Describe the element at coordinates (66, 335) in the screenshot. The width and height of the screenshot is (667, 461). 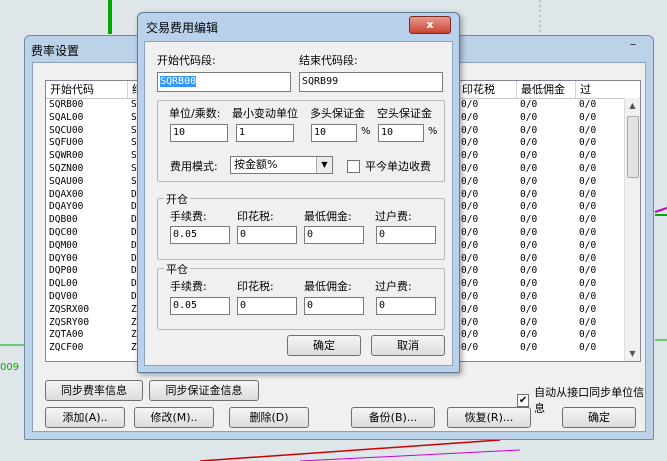
I see `cell-start-code: ZQTA00` at that location.